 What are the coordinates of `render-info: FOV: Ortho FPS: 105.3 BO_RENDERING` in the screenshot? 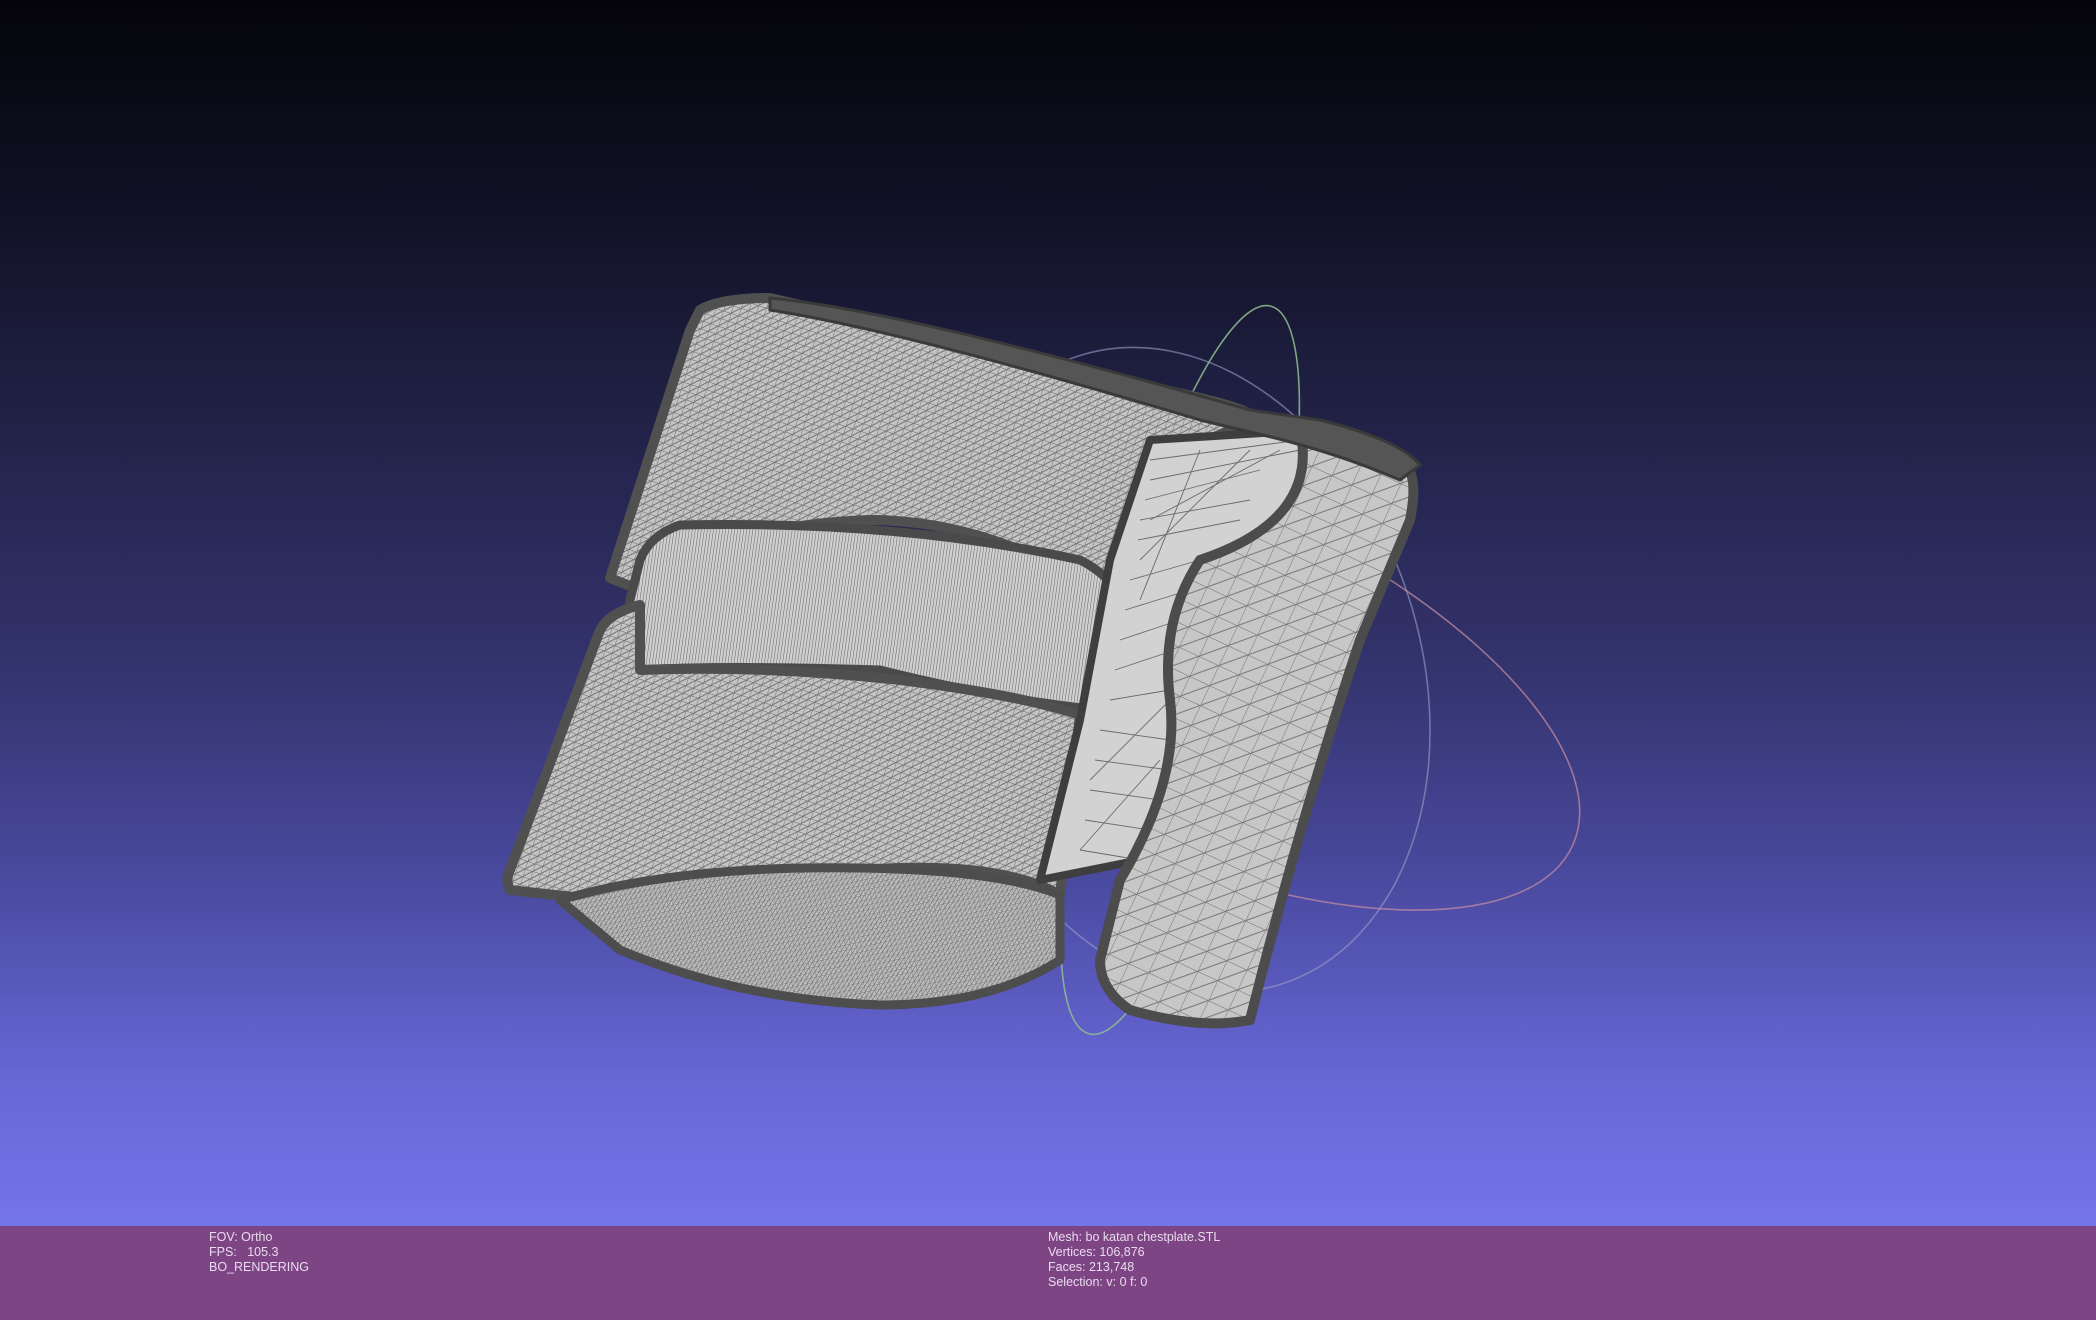 It's located at (259, 1252).